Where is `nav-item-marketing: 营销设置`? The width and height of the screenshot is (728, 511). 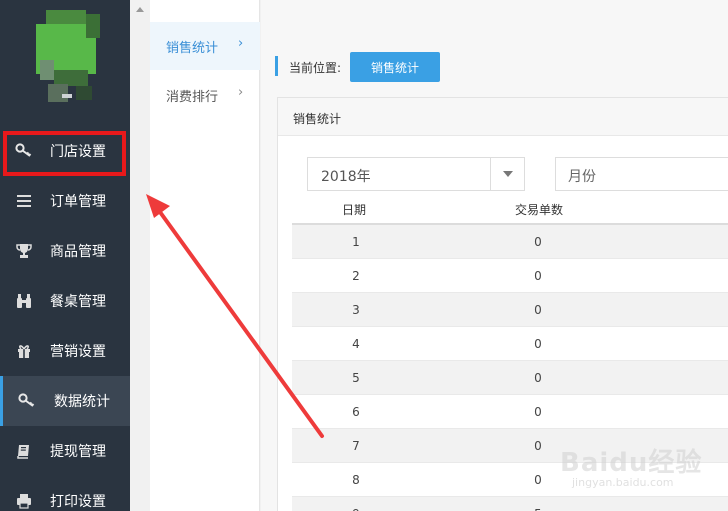 nav-item-marketing: 营销设置 is located at coordinates (65, 351).